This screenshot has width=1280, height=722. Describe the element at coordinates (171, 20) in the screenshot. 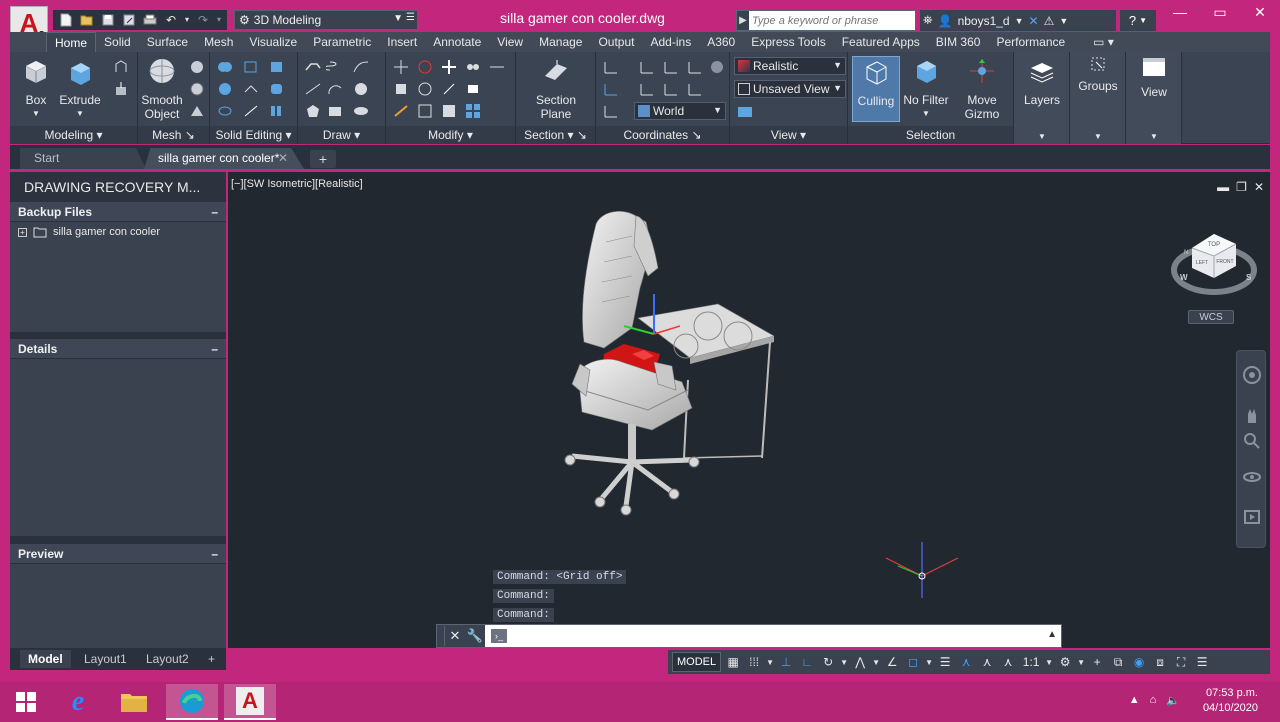

I see `undo-icon: ↶` at that location.